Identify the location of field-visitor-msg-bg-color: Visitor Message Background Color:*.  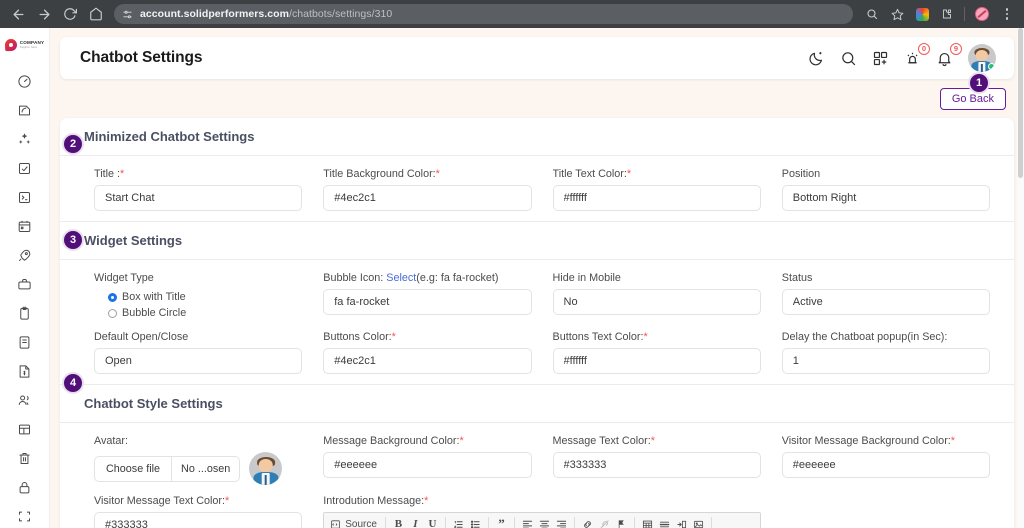
(885, 460).